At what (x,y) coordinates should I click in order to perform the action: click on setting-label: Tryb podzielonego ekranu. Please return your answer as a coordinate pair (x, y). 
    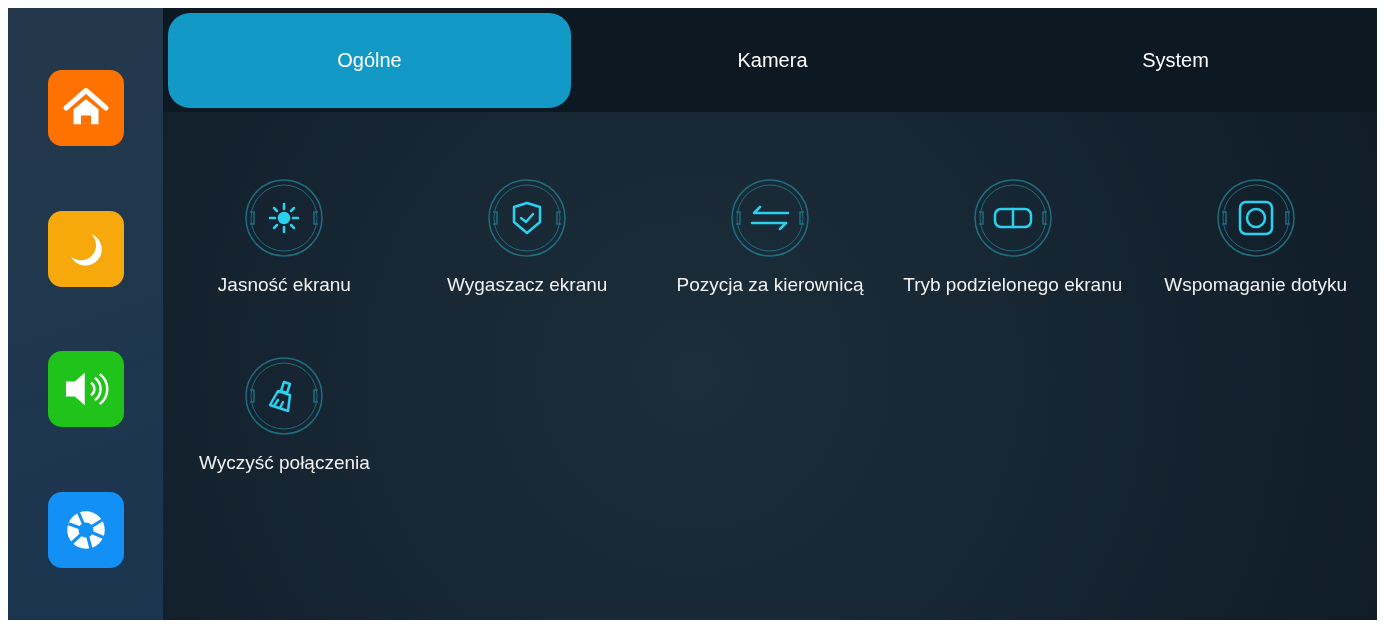
    Looking at the image, I should click on (1013, 285).